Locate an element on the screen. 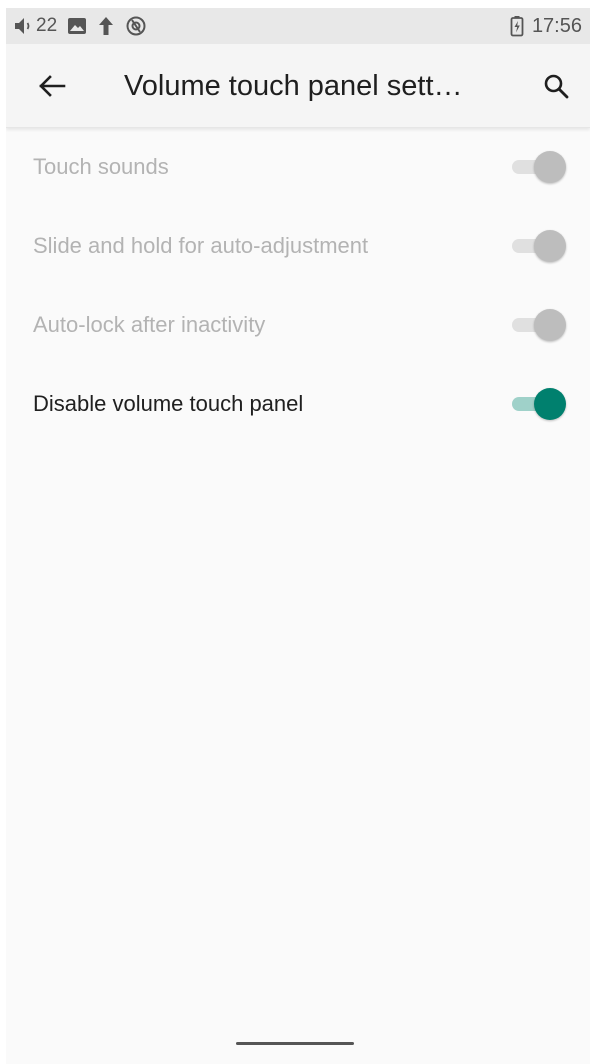 The image size is (590, 1064). setting-row-auto-lock: Auto-lock after inactivity is located at coordinates (298, 325).